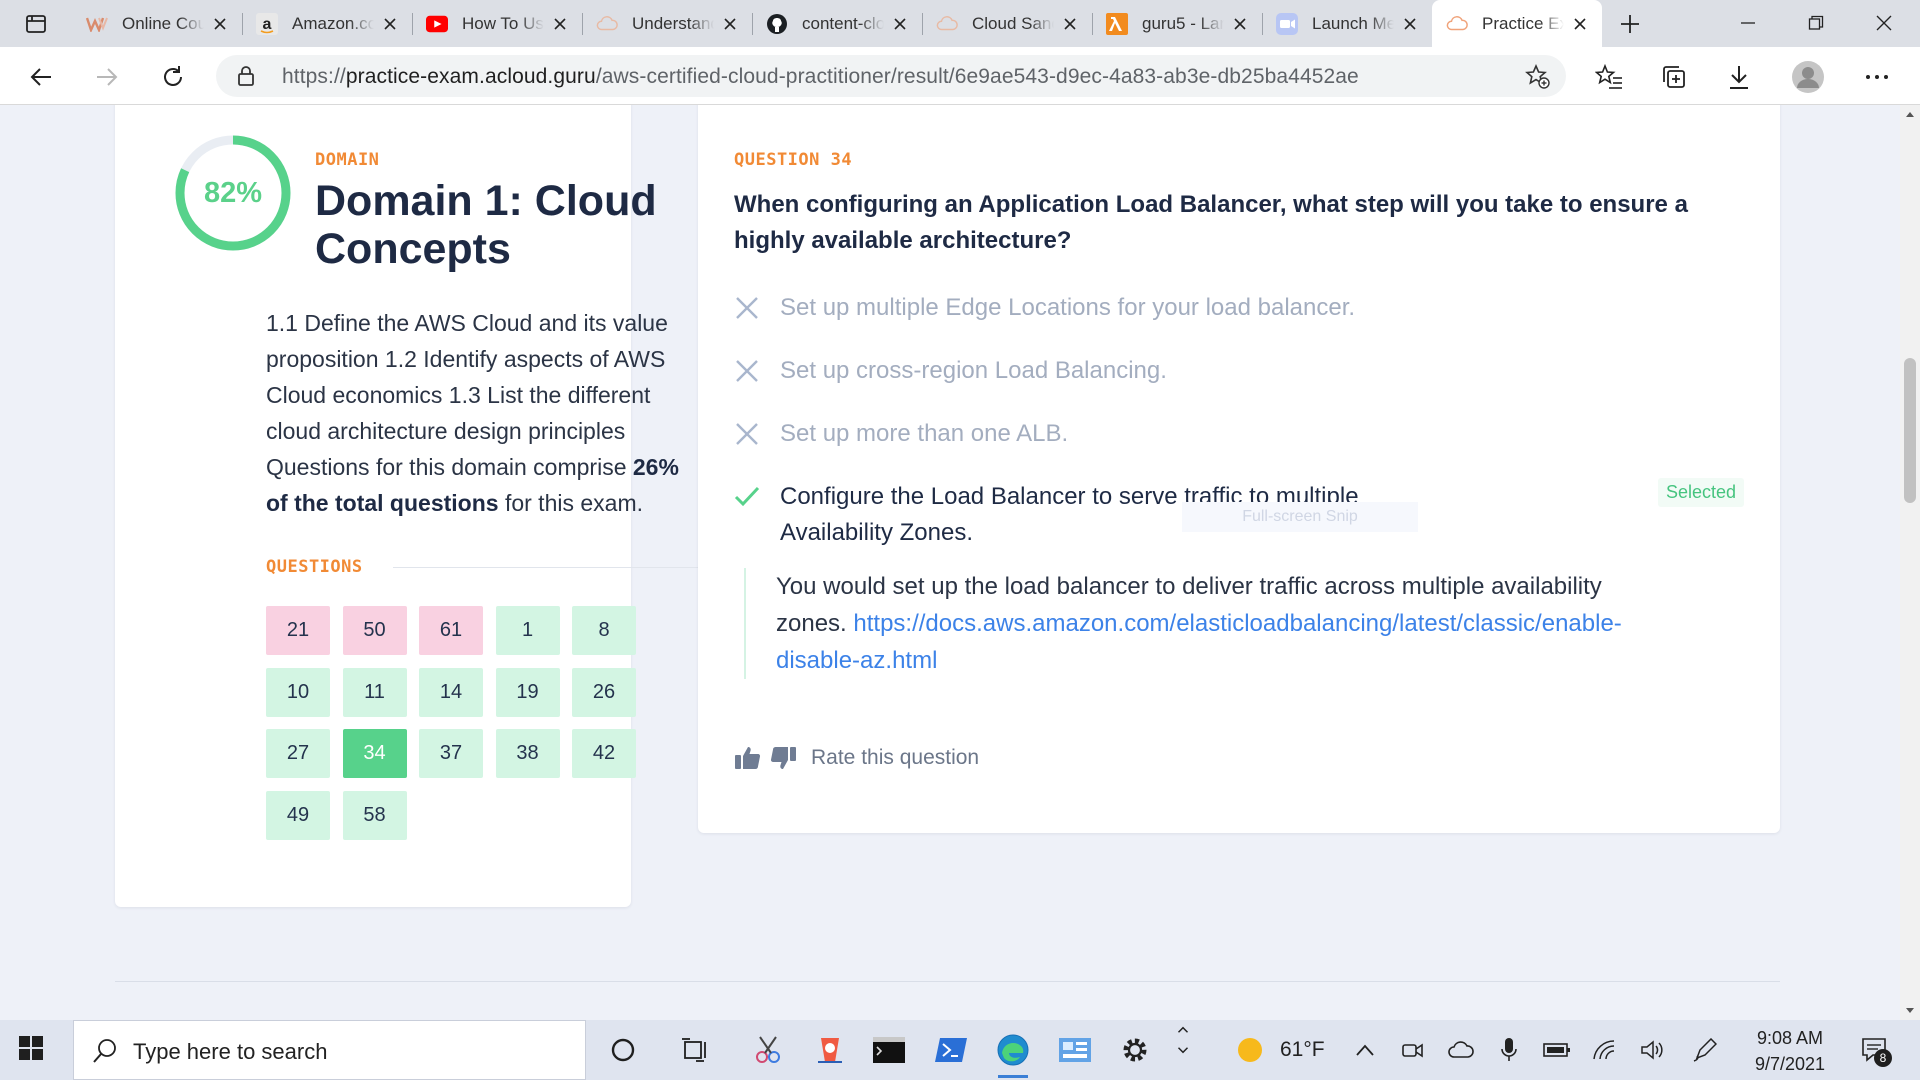  Describe the element at coordinates (747, 434) in the screenshot. I see `incorrect-x-icon` at that location.